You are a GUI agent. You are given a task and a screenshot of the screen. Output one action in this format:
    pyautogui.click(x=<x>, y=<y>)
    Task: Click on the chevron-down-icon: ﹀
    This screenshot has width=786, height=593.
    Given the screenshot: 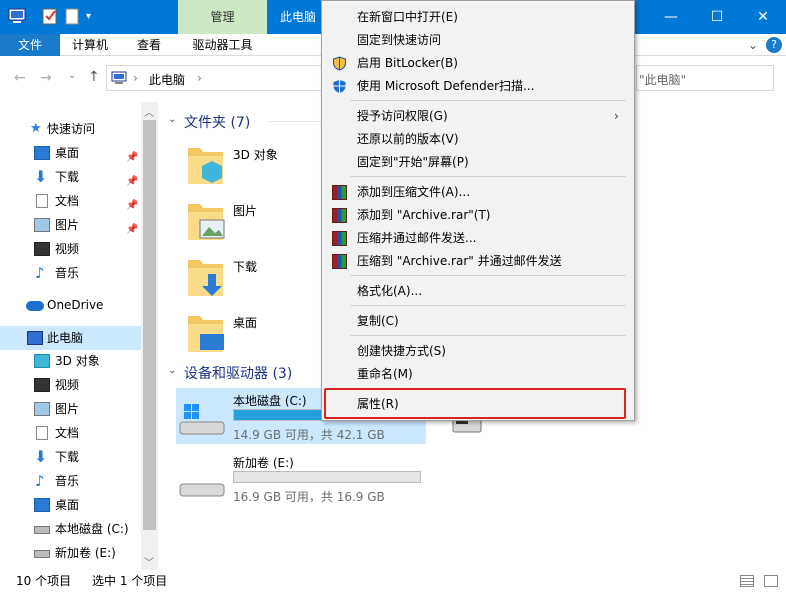 What is the action you would take?
    pyautogui.click(x=149, y=561)
    